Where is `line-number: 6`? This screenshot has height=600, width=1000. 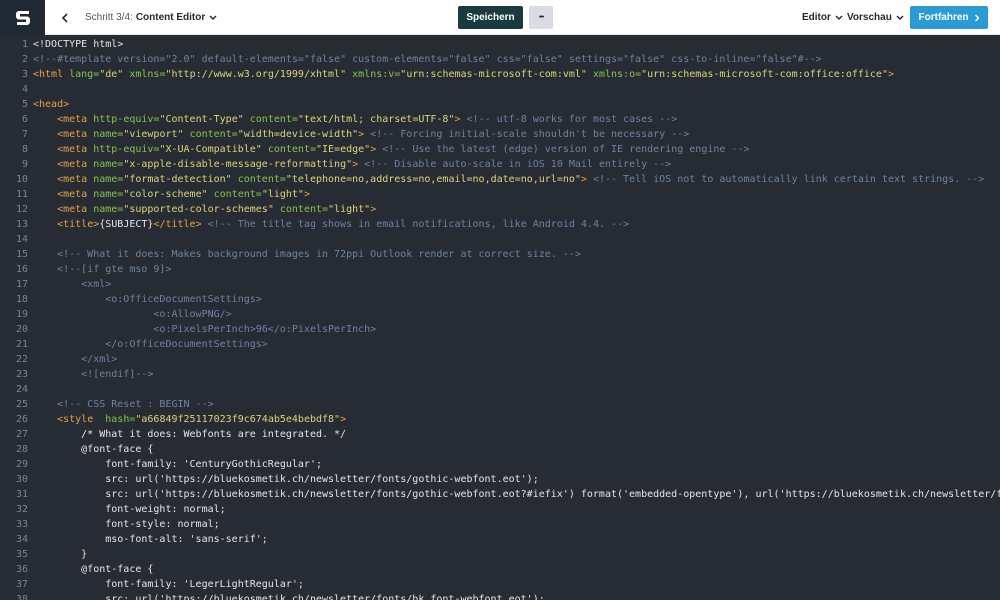 line-number: 6 is located at coordinates (24, 119).